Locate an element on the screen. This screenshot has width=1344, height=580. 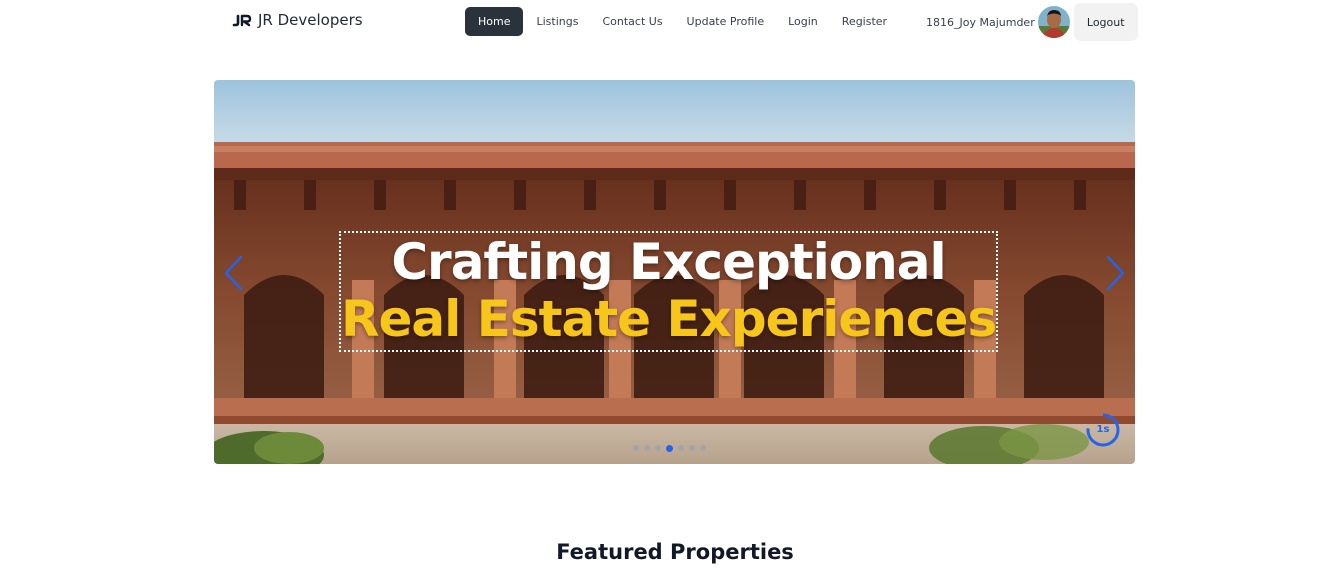
nav-link-update-profile: Update Profile is located at coordinates (726, 21).